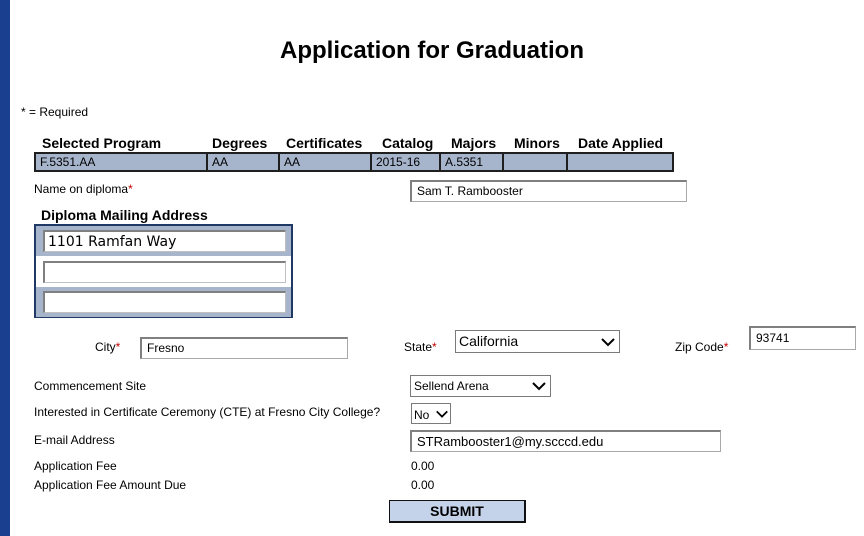  Describe the element at coordinates (124, 215) in the screenshot. I see `mailing-address-heading: Diploma Mailing Address` at that location.